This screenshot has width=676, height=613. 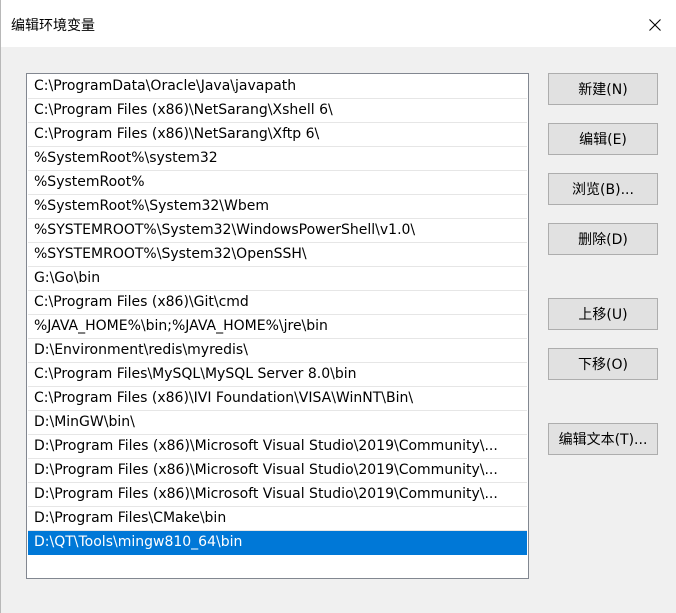 I want to click on path-list-item: G:\Go\bin, so click(x=277, y=279).